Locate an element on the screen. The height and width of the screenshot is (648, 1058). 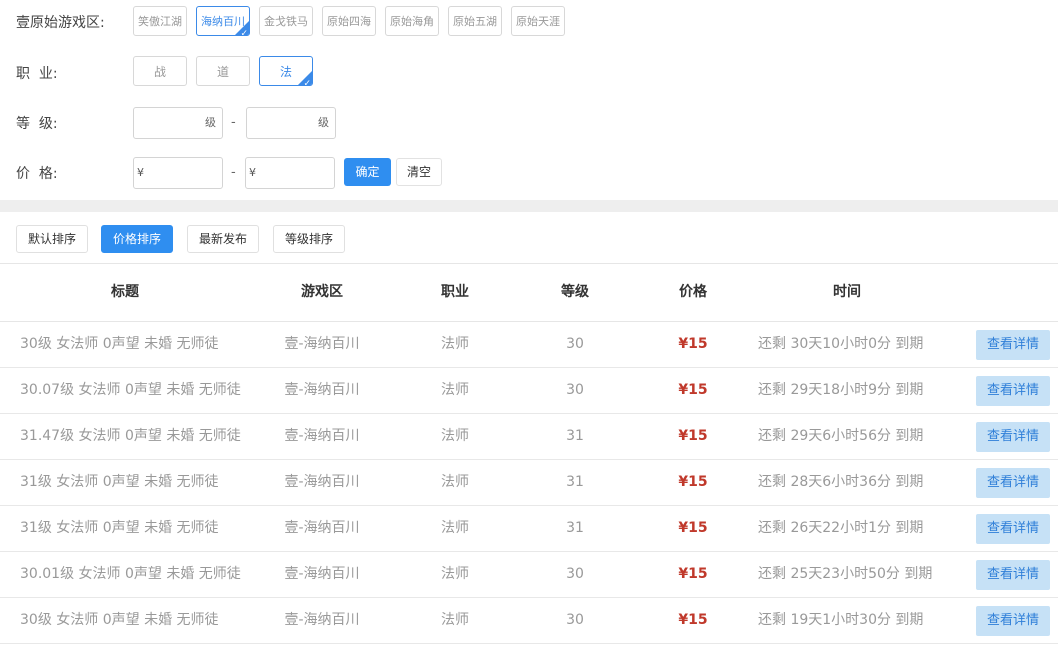
header-zone: 游戏区 is located at coordinates (322, 292).